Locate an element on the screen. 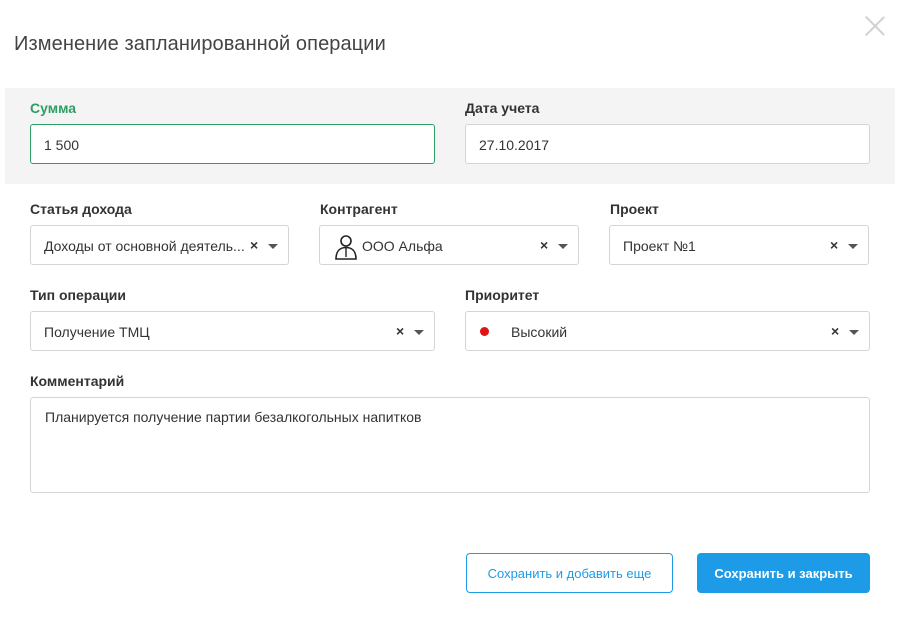 This screenshot has width=900, height=628. save-and-add-button: Сохранить и добавить еще is located at coordinates (569, 573).